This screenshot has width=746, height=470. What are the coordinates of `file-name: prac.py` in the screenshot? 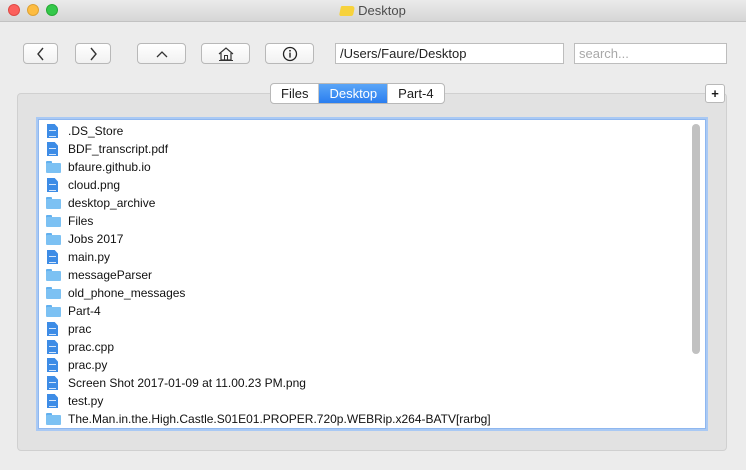 It's located at (88, 365).